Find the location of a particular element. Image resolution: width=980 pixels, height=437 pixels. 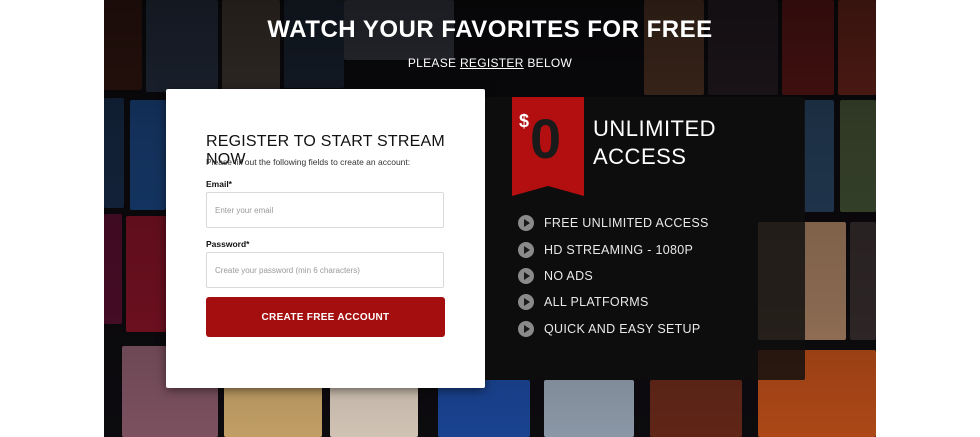

feature-label: ALL PLATFORMS is located at coordinates (596, 302).